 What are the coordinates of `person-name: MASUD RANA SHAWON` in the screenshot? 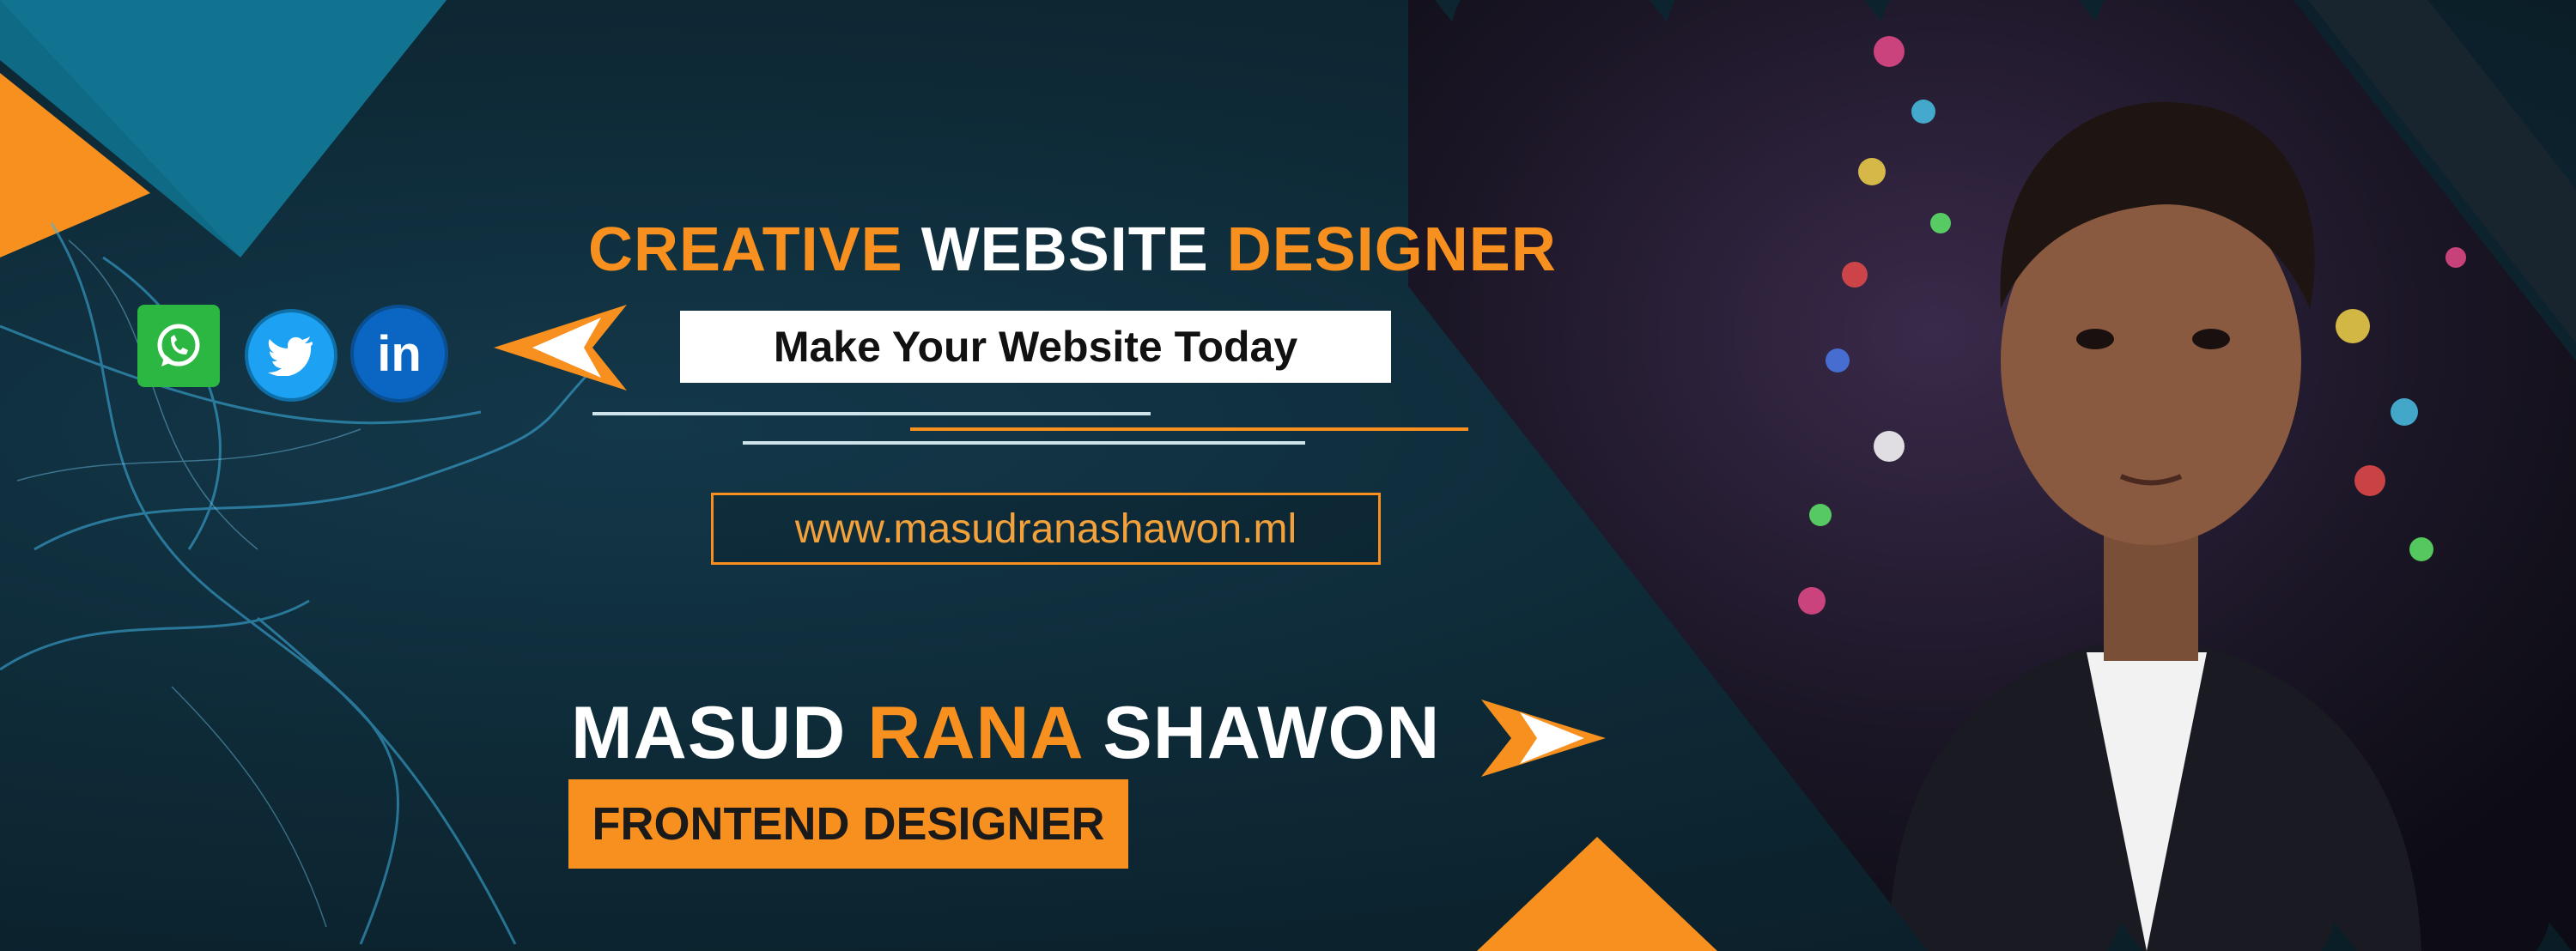 It's located at (1006, 734).